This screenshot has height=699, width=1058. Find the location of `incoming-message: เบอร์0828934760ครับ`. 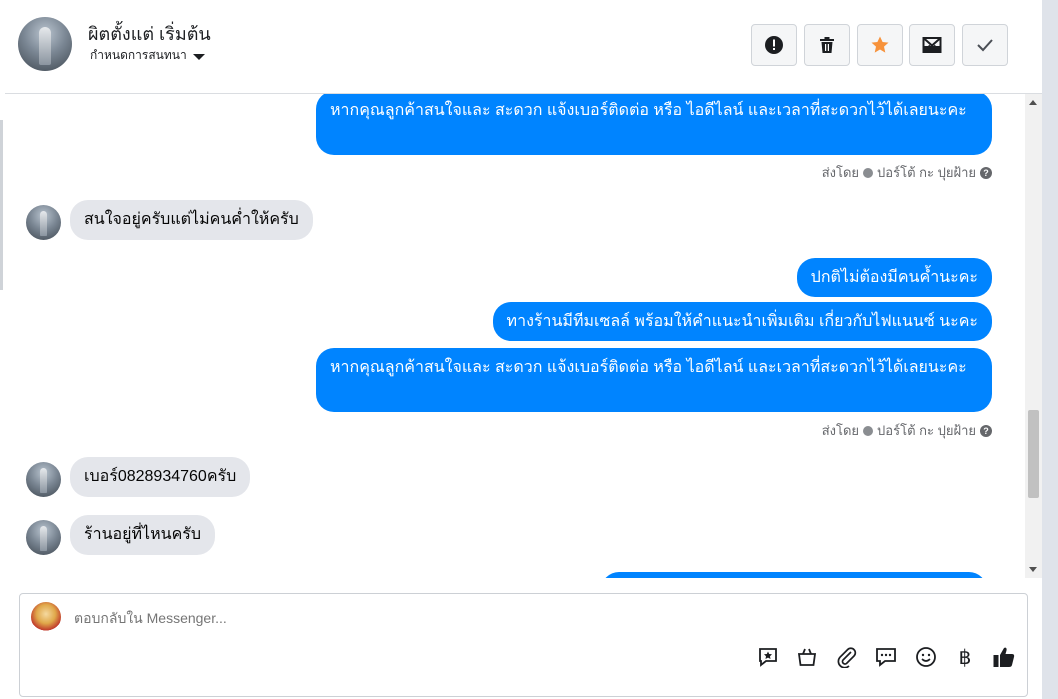

incoming-message: เบอร์0828934760ครับ is located at coordinates (160, 477).